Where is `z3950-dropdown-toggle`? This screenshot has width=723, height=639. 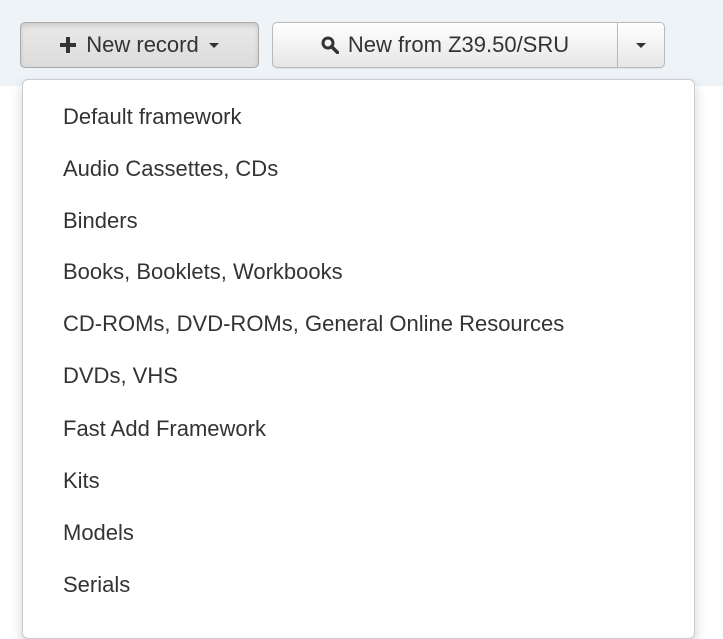 z3950-dropdown-toggle is located at coordinates (641, 45).